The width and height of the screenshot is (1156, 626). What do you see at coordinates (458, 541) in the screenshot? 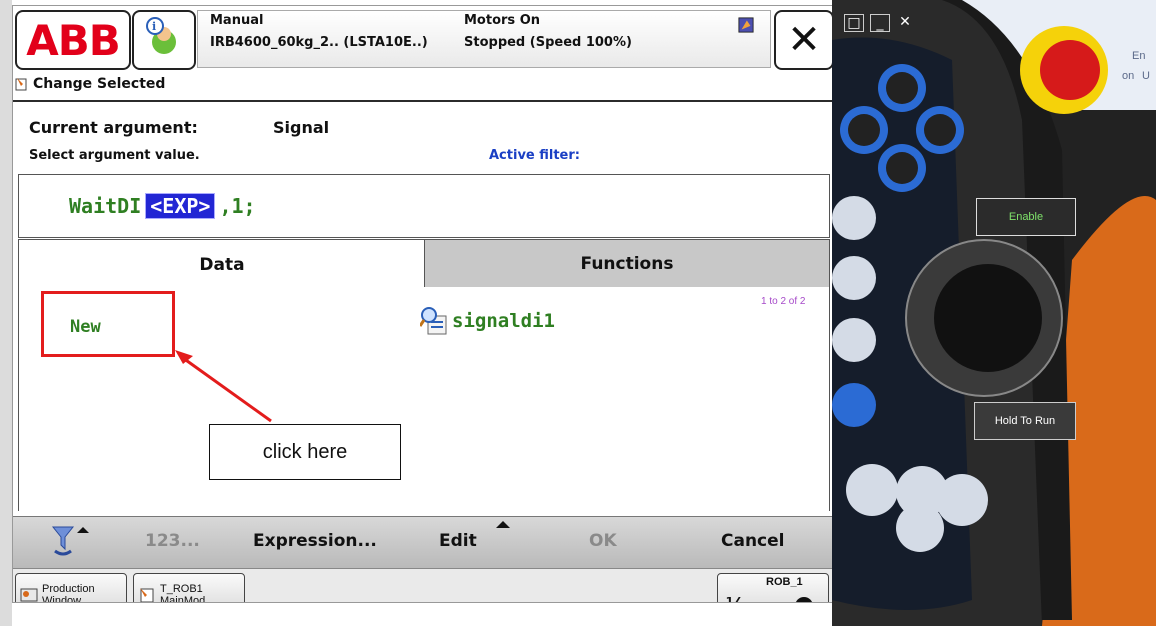
I see `edit-button: Edit` at bounding box center [458, 541].